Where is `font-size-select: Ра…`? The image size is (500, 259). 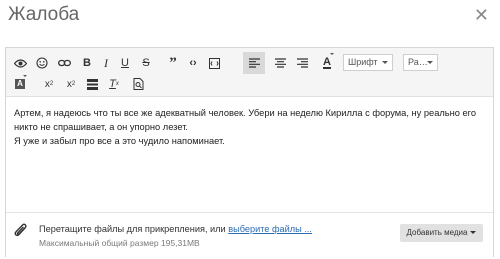 font-size-select: Ра… is located at coordinates (420, 62).